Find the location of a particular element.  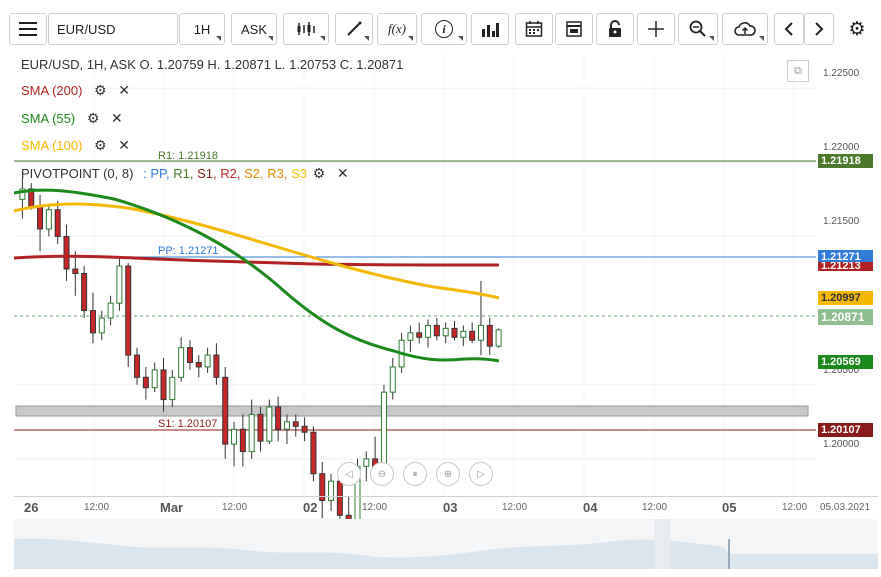

prev-button is located at coordinates (789, 29).